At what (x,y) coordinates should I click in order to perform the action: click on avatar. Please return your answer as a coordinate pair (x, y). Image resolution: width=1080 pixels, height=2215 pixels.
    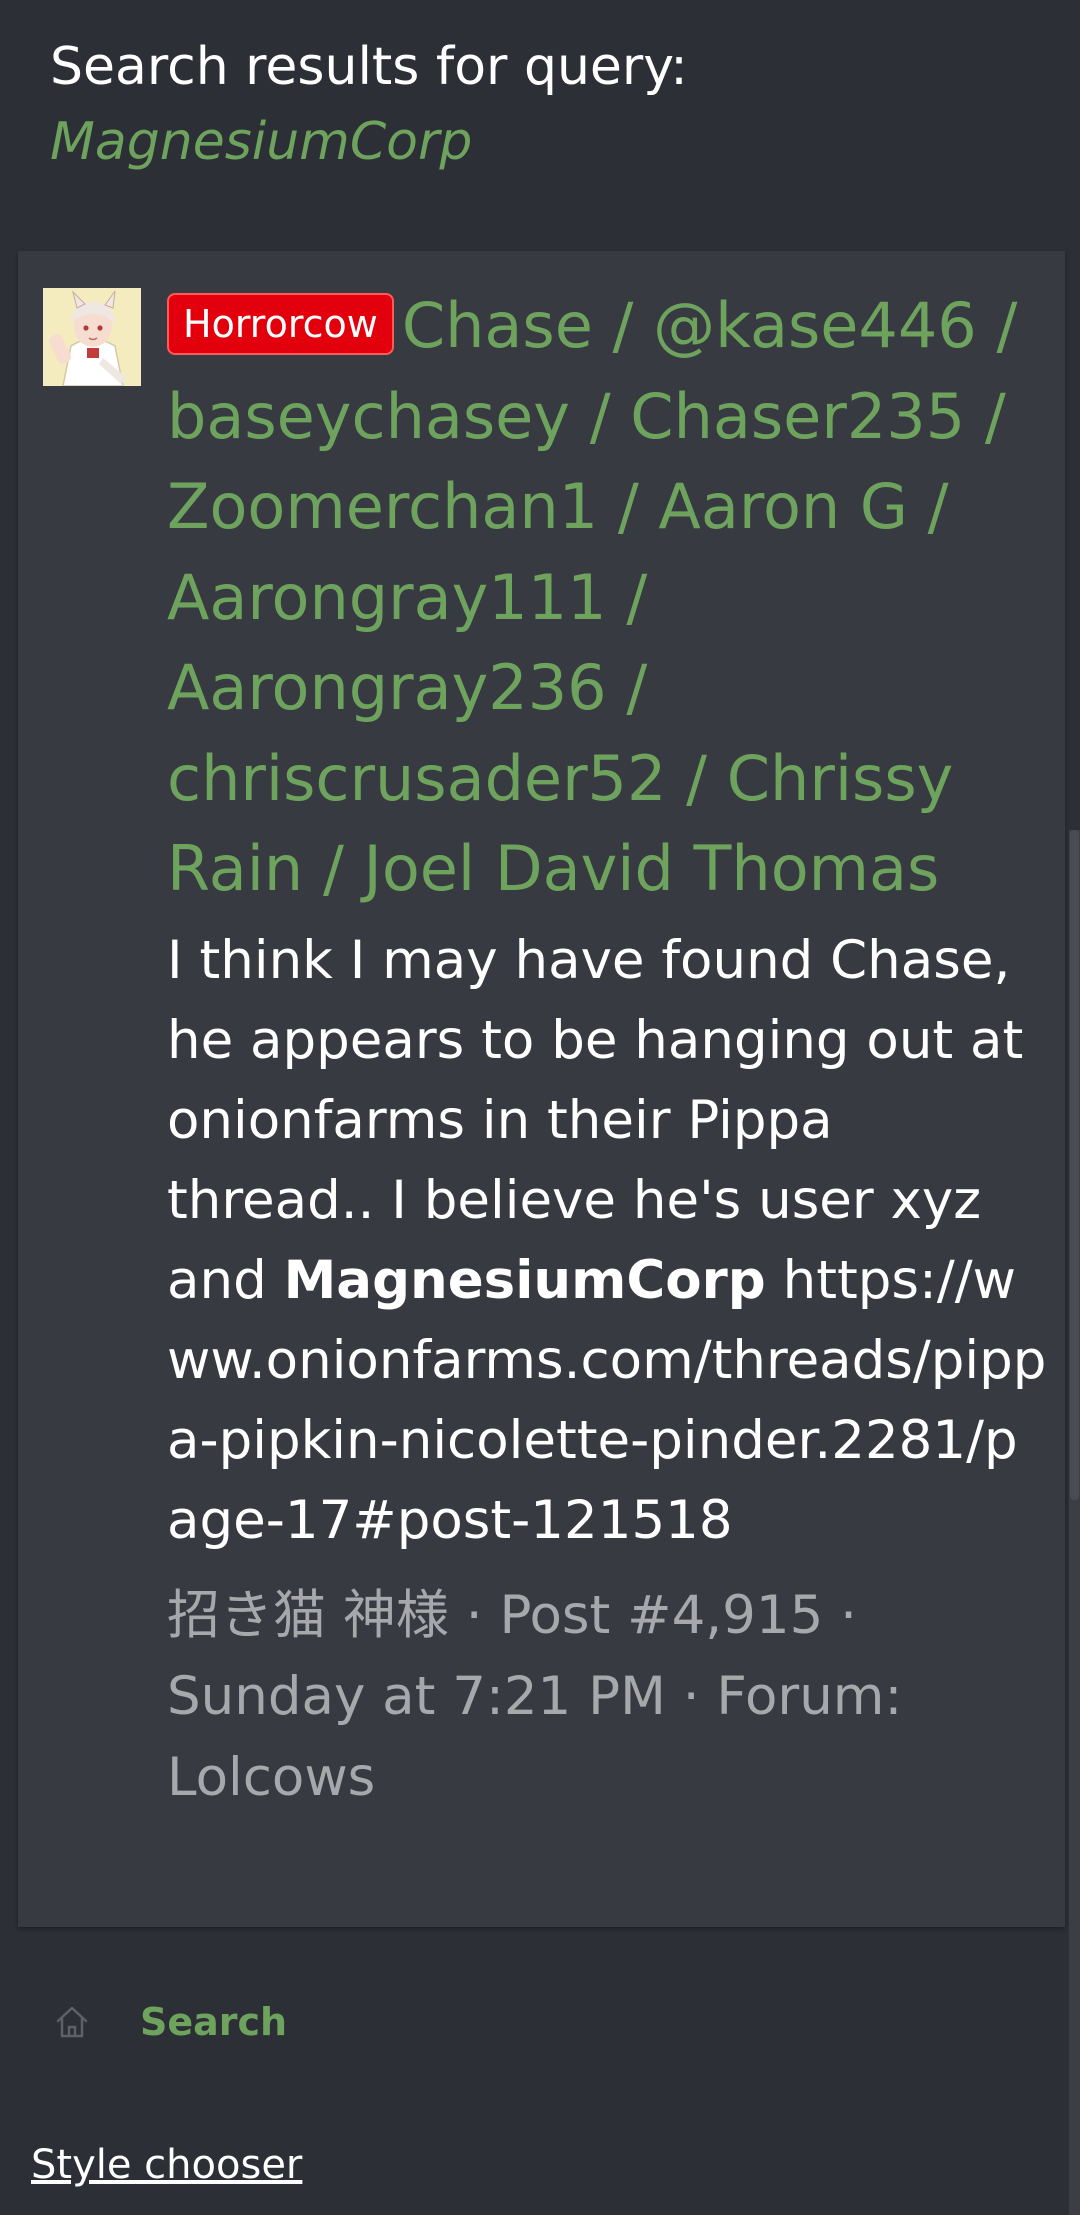
    Looking at the image, I should click on (92, 337).